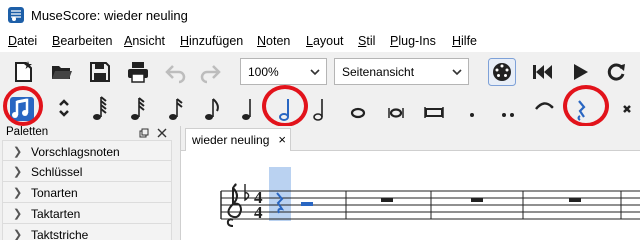 The height and width of the screenshot is (240, 640). What do you see at coordinates (378, 72) in the screenshot?
I see `view-mode-value: Seitenansicht` at bounding box center [378, 72].